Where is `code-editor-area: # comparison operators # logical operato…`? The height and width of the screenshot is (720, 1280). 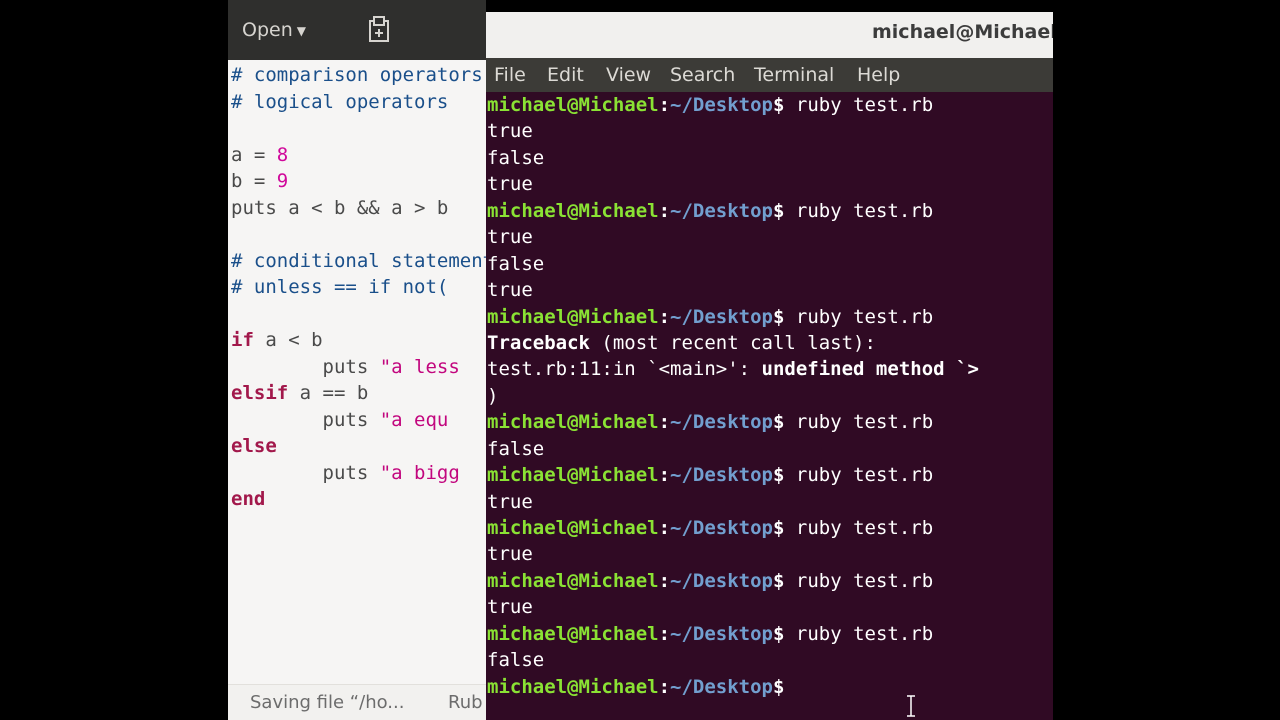 code-editor-area: # comparison operators # logical operato… is located at coordinates (358, 287).